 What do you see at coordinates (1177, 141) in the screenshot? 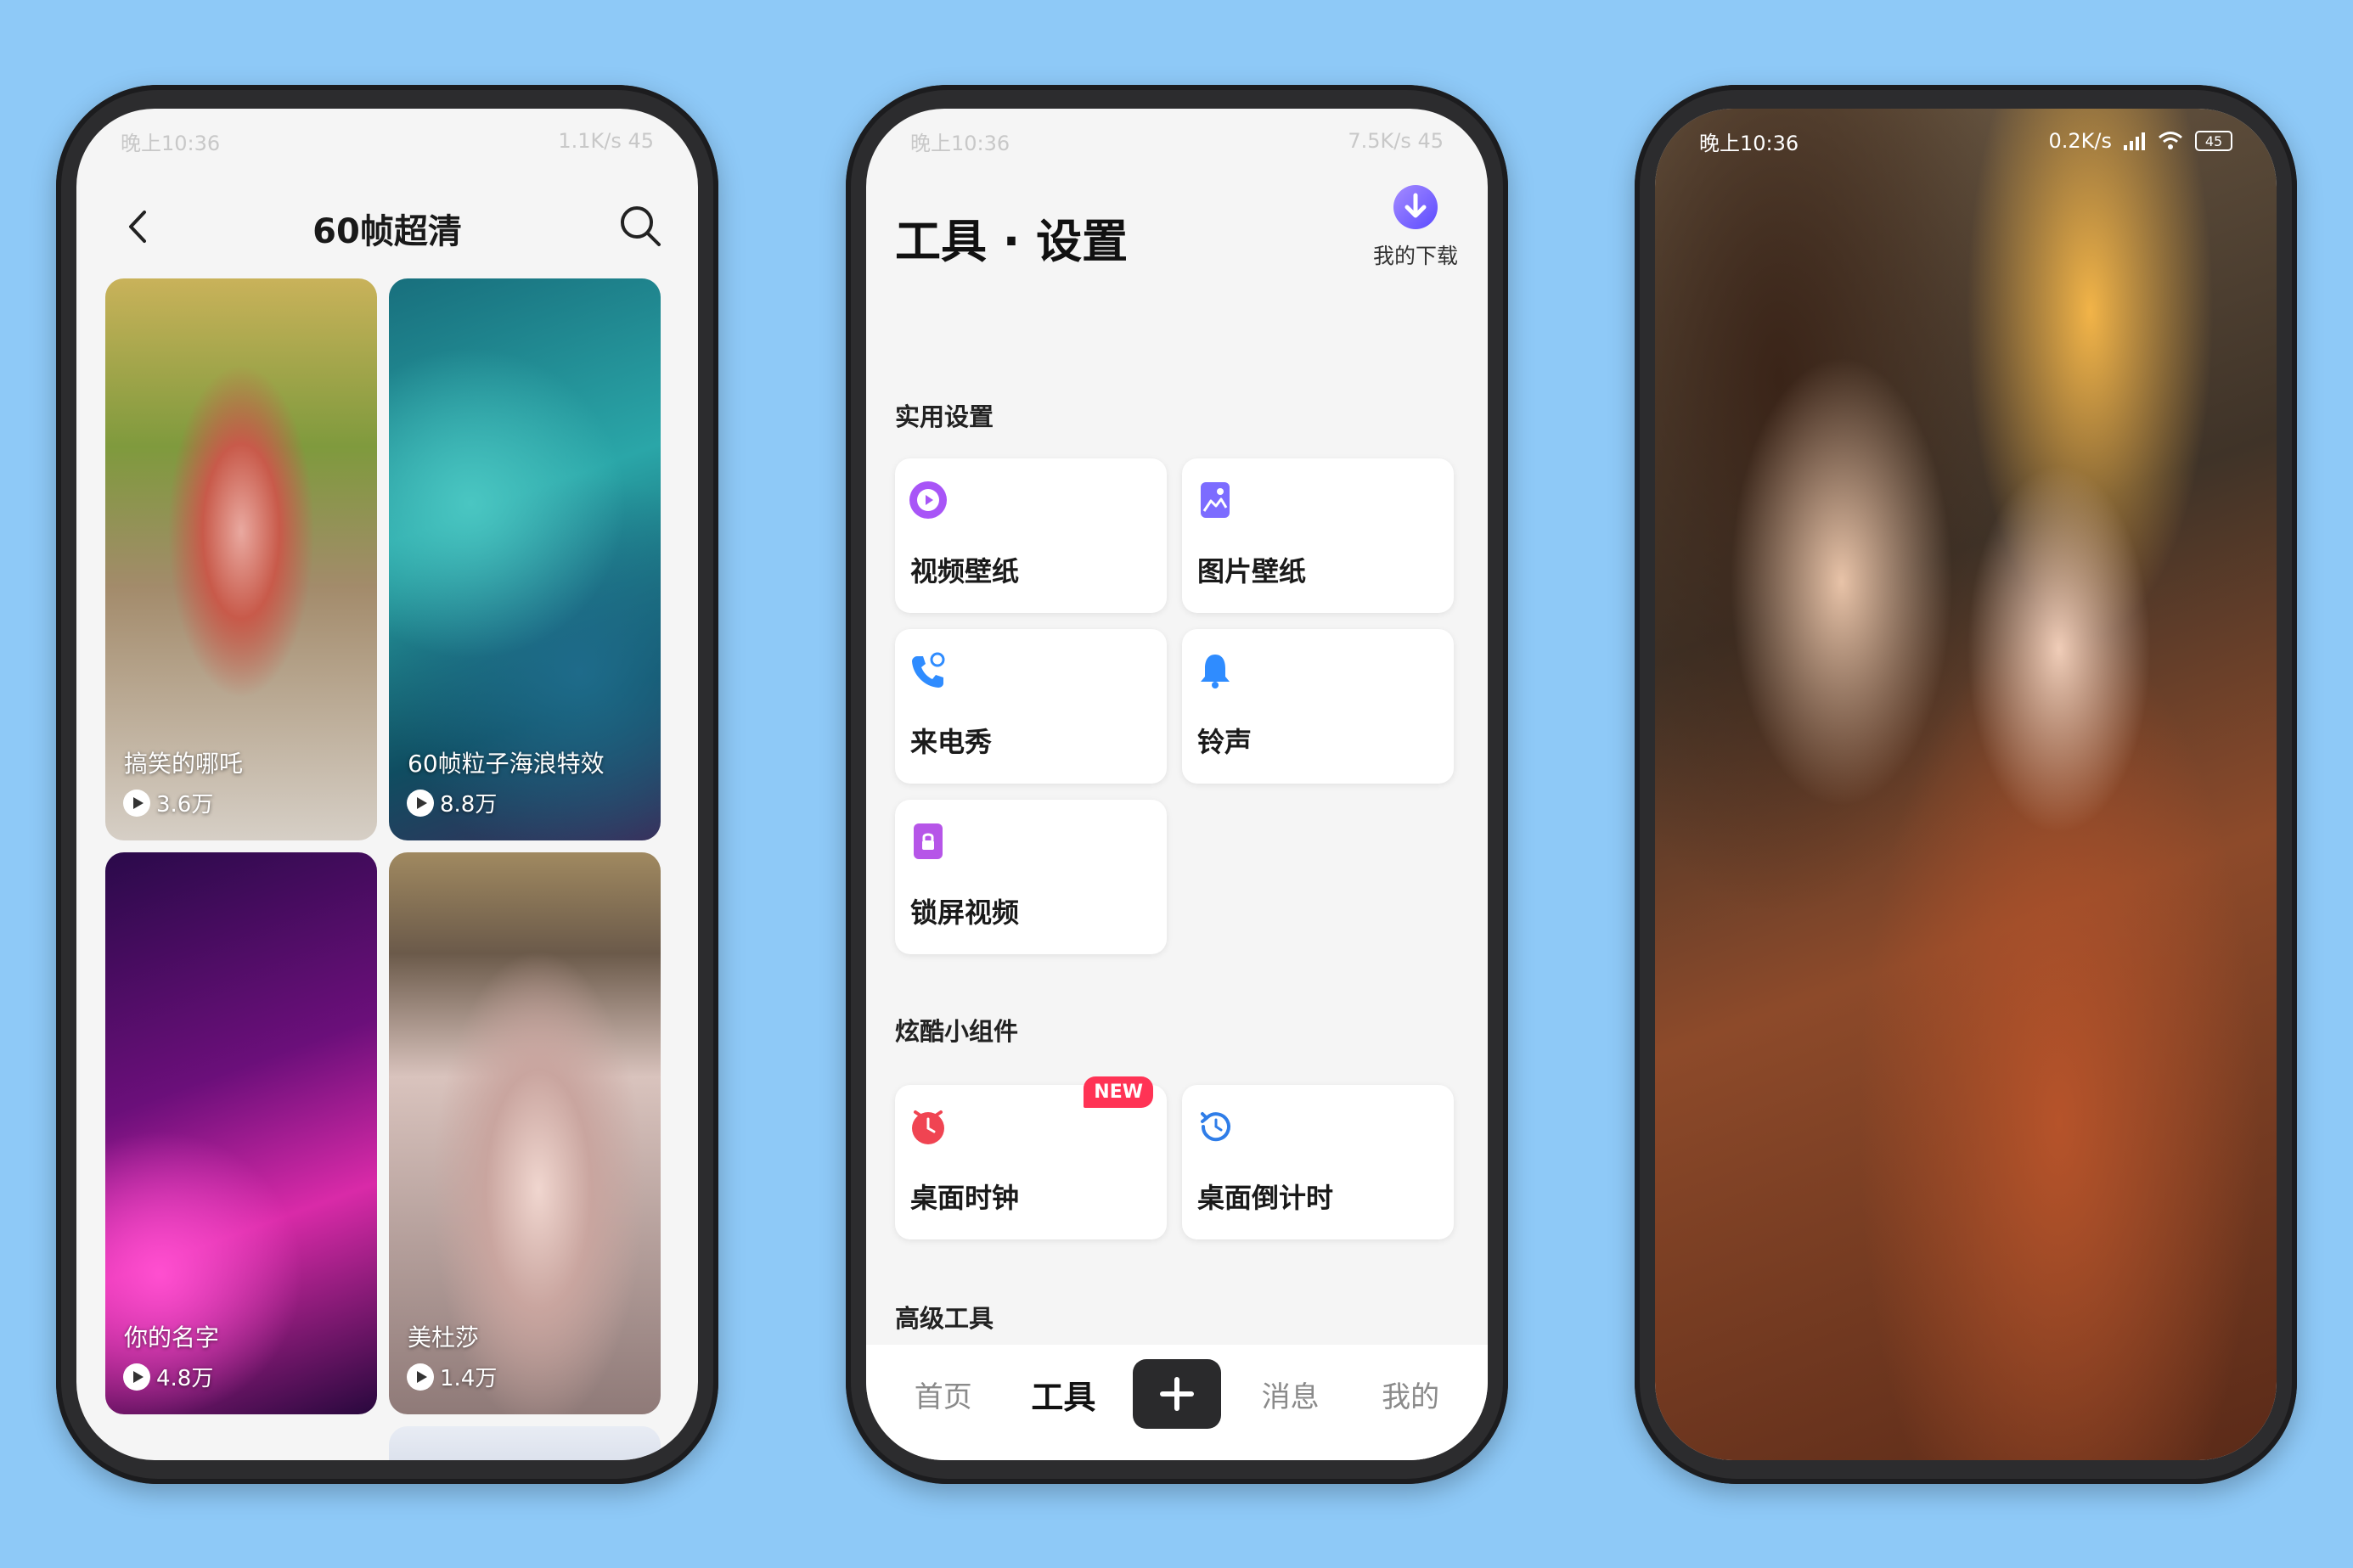
I see `status-bar: 晚上10:36 7.5K/s 45` at bounding box center [1177, 141].